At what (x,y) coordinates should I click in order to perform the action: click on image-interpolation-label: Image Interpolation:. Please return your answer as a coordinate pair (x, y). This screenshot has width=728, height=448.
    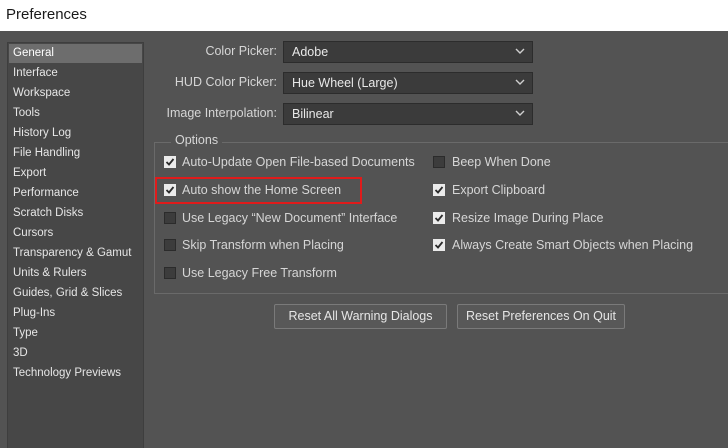
    Looking at the image, I should click on (222, 113).